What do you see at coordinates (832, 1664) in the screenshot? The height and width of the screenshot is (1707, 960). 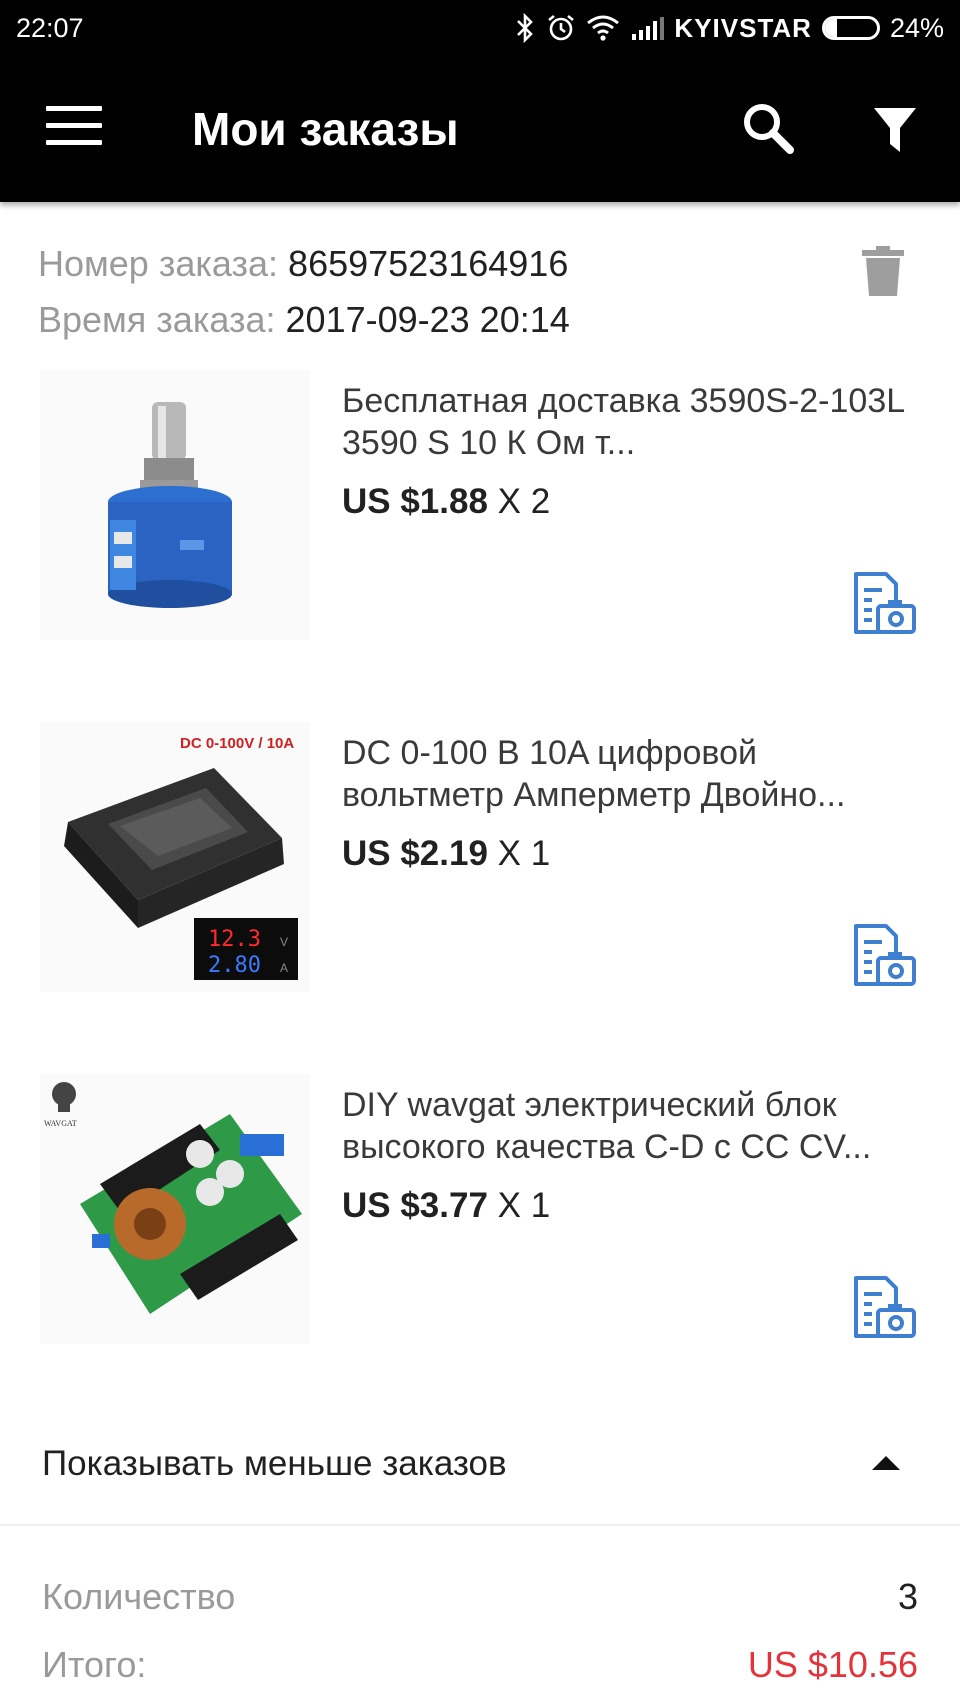 I see `summary-total-value: US $10.56` at bounding box center [832, 1664].